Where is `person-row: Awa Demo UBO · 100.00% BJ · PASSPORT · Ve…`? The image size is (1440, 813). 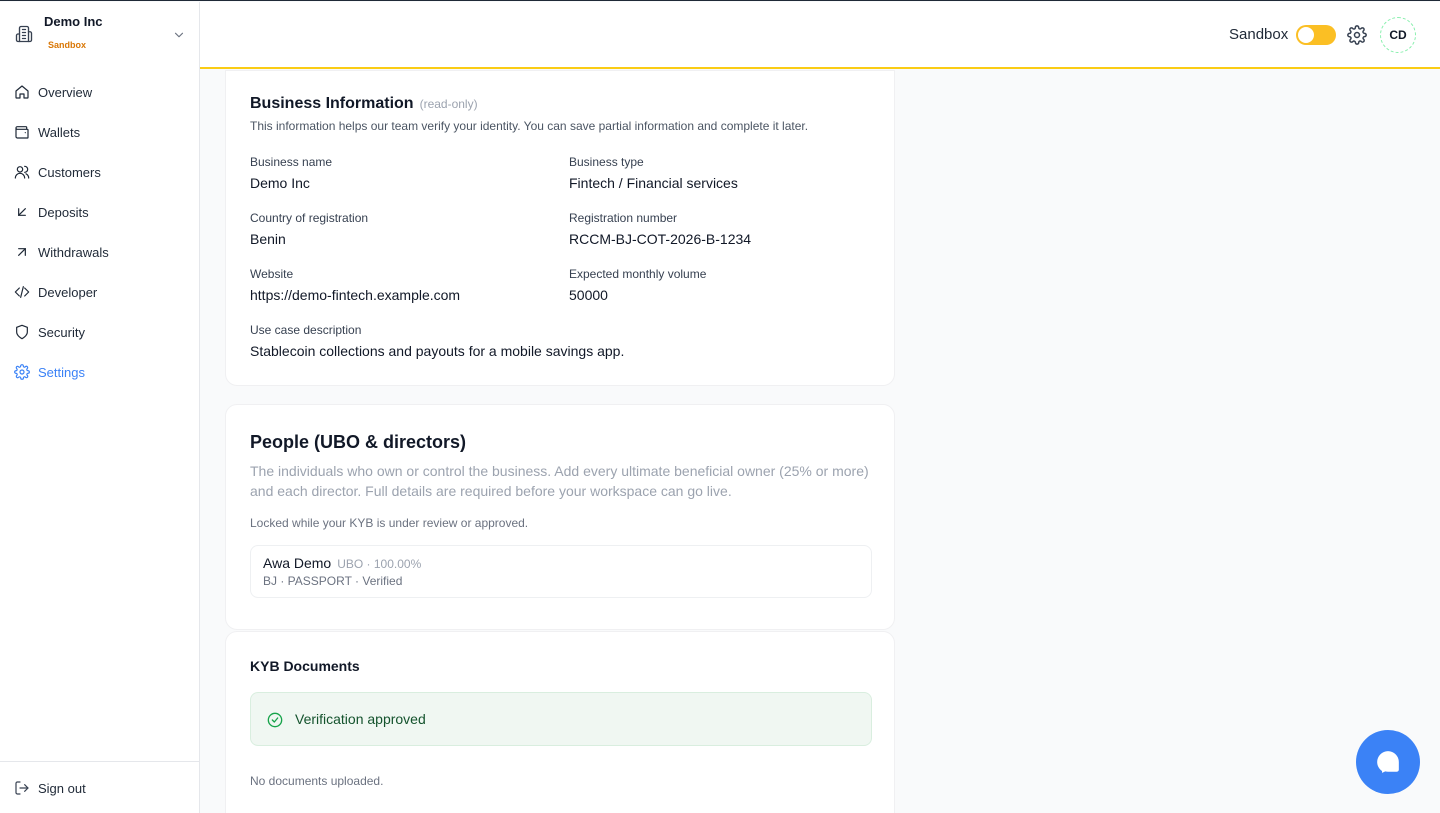 person-row: Awa Demo UBO · 100.00% BJ · PASSPORT · Ve… is located at coordinates (561, 571).